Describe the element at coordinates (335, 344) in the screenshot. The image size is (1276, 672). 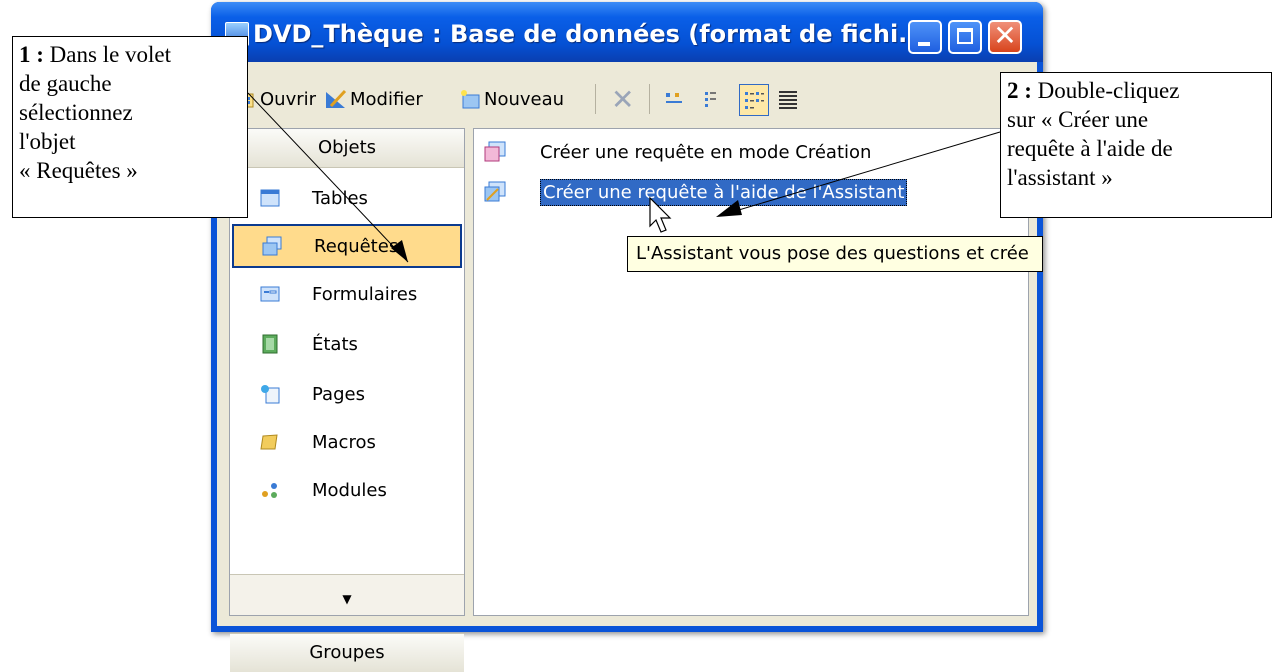
I see `nav-label-reports: États` at that location.